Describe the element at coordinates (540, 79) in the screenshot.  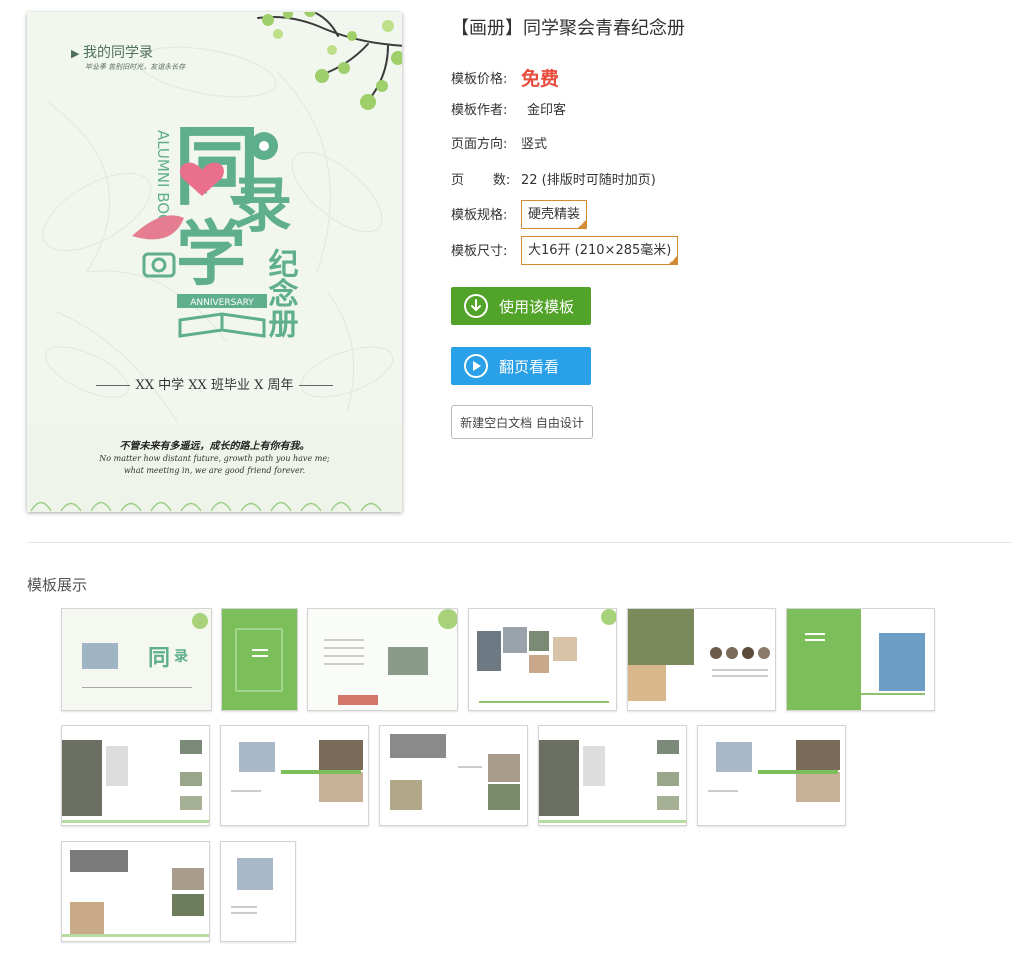
I see `price-value: 免费` at that location.